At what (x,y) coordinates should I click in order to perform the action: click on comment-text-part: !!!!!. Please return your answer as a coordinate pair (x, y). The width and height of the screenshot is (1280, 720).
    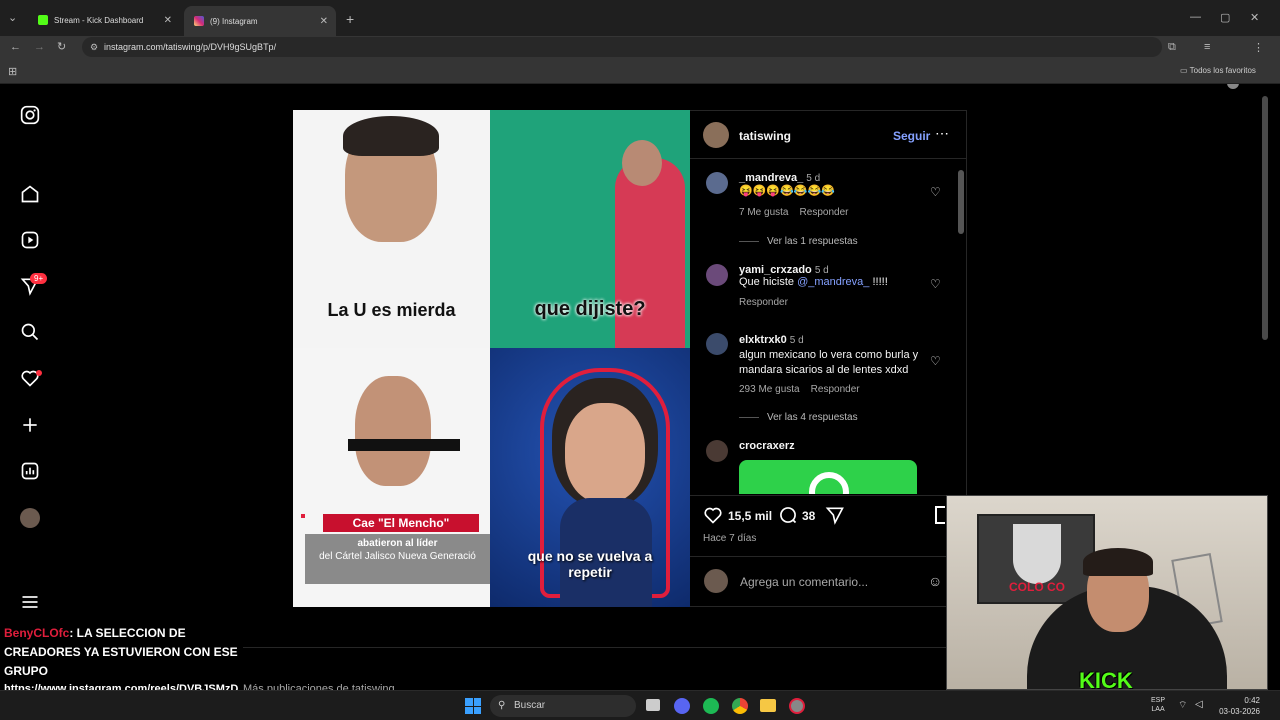
    Looking at the image, I should click on (878, 282).